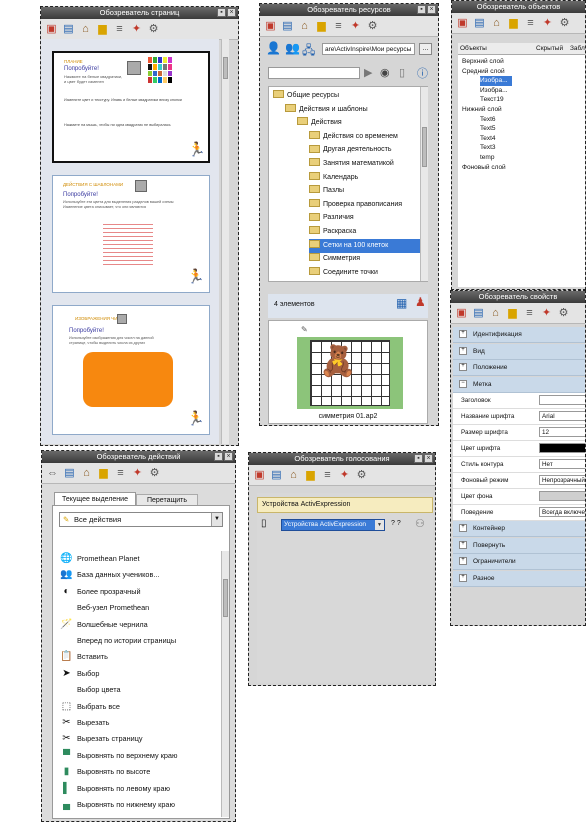 This screenshot has height=826, width=586. What do you see at coordinates (79, 674) in the screenshot?
I see `action-list-item: ➤ Выбор` at bounding box center [79, 674].